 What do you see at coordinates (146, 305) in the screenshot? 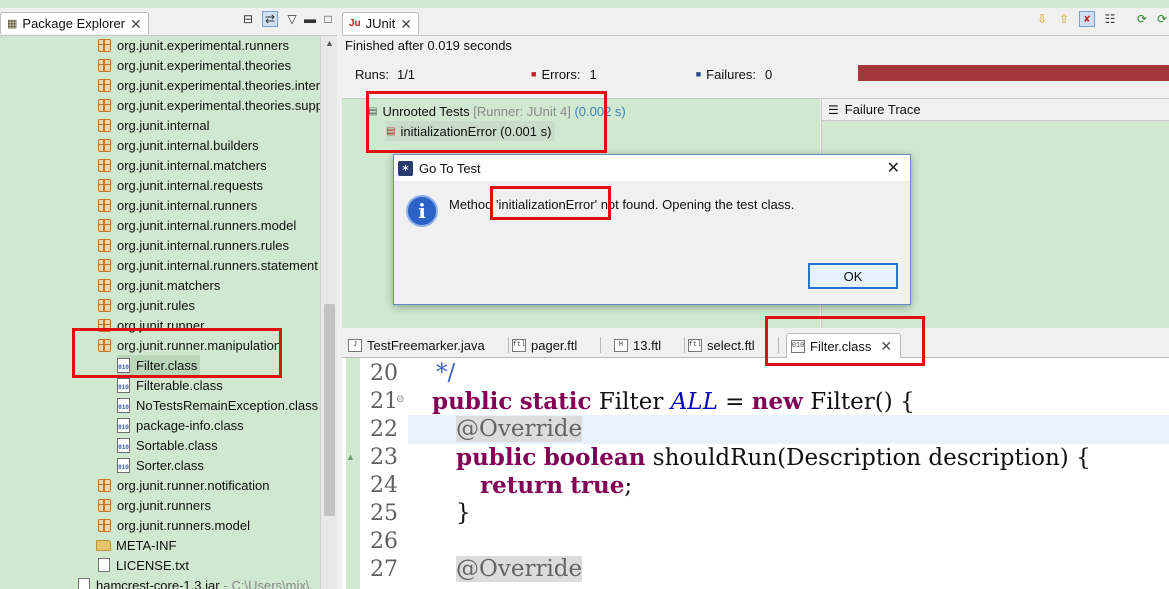
I see `tree-item: org.junit.rules` at bounding box center [146, 305].